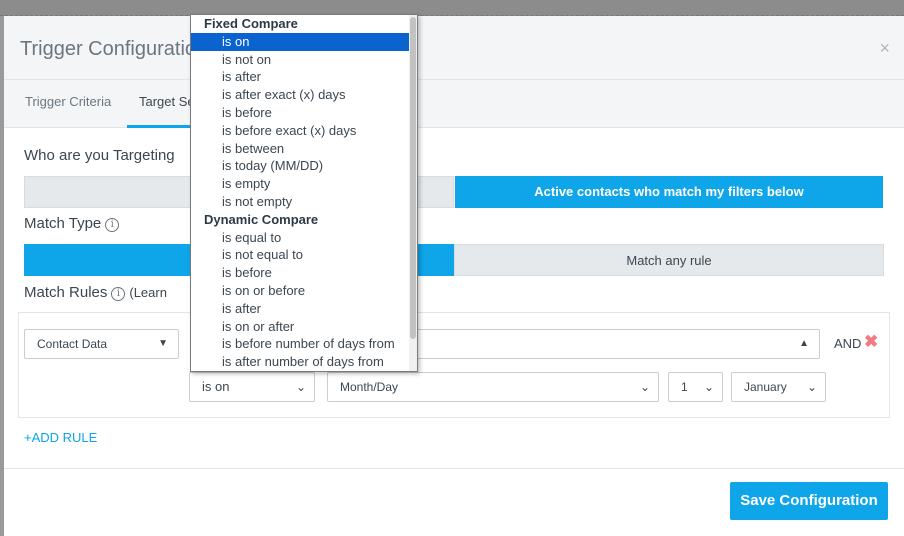 The height and width of the screenshot is (536, 904). What do you see at coordinates (304, 291) in the screenshot?
I see `dropdown-option: is on or before` at bounding box center [304, 291].